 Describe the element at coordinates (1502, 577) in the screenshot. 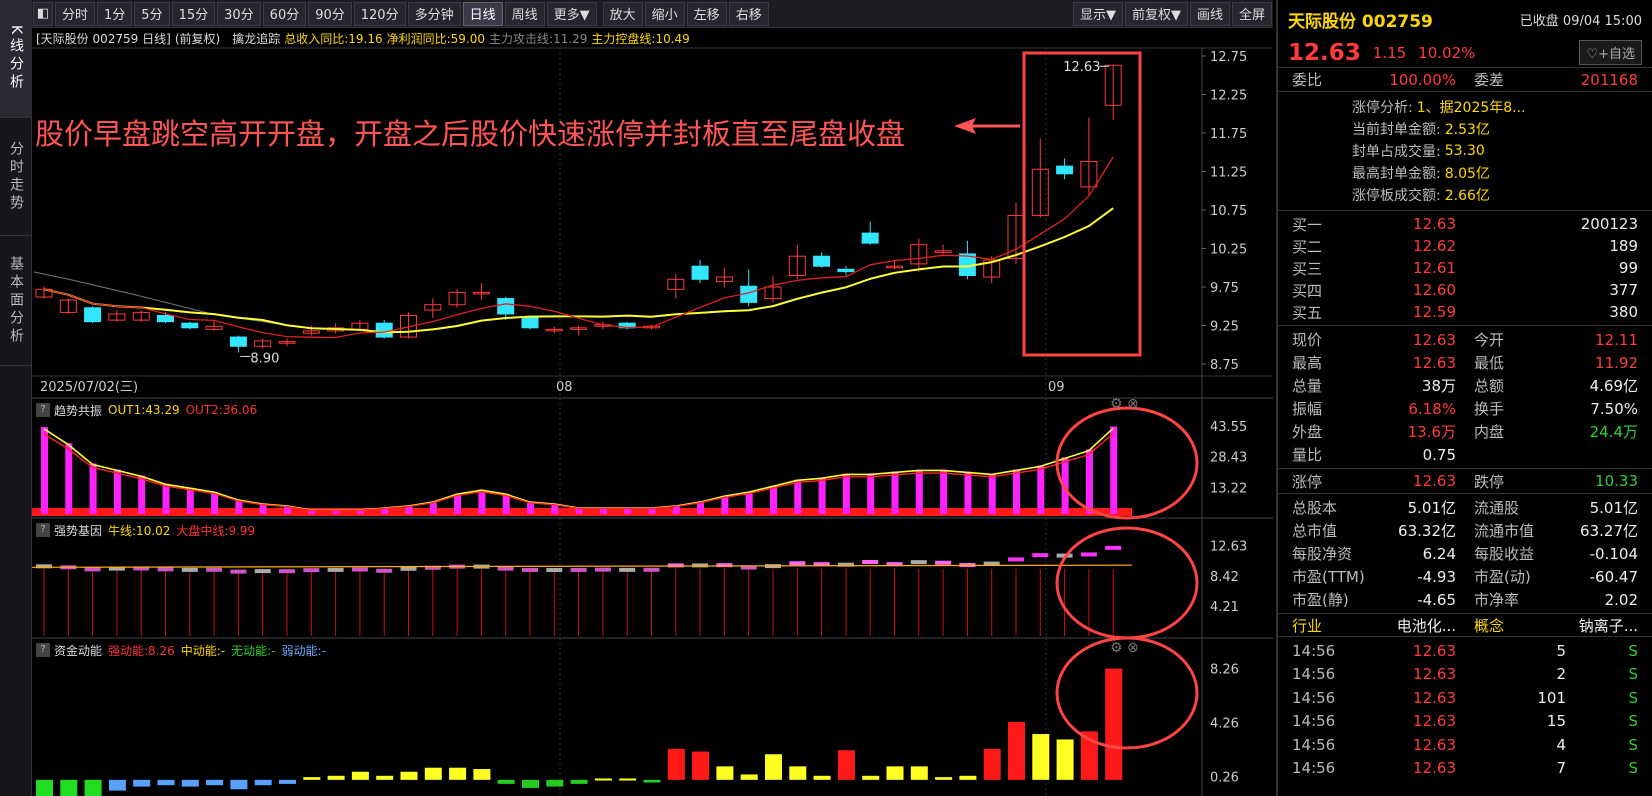

I see `fund-label: 市盈(动)` at that location.